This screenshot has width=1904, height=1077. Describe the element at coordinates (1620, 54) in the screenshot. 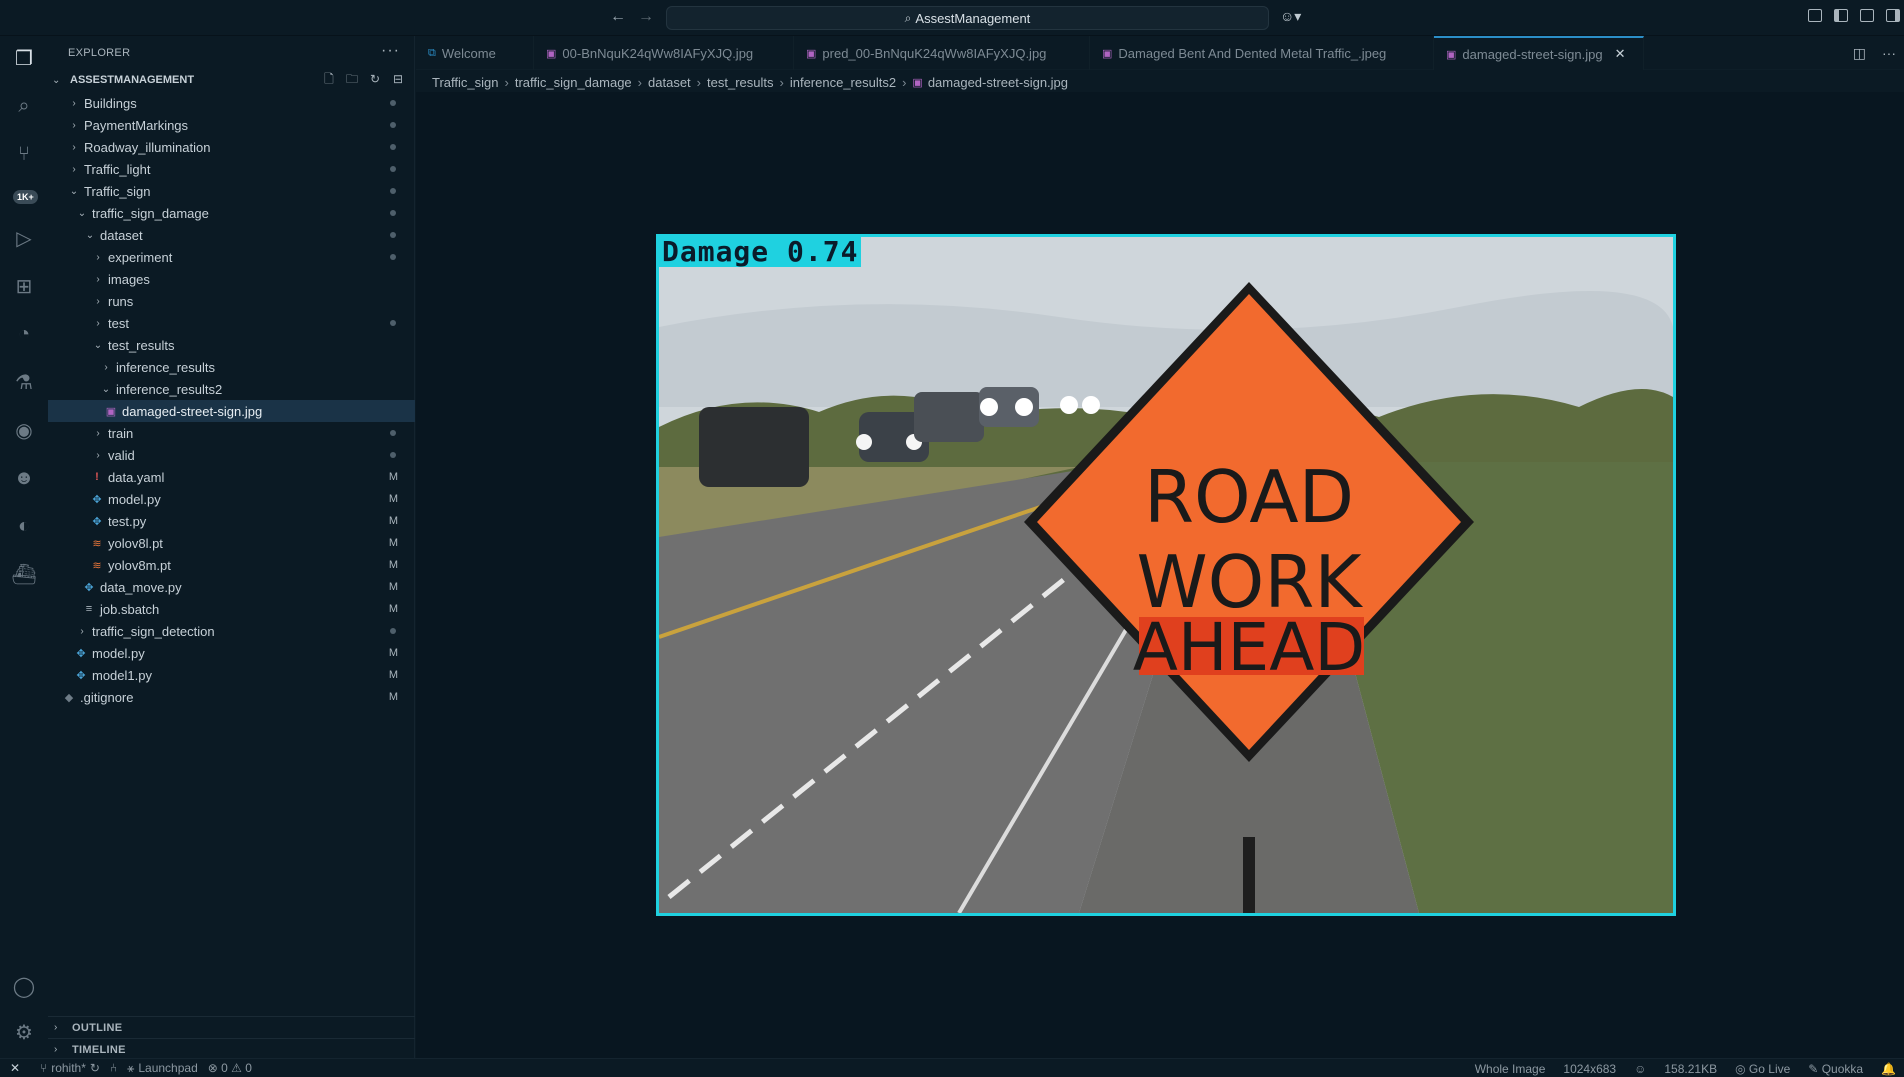

I see `close-icon: ✕` at that location.